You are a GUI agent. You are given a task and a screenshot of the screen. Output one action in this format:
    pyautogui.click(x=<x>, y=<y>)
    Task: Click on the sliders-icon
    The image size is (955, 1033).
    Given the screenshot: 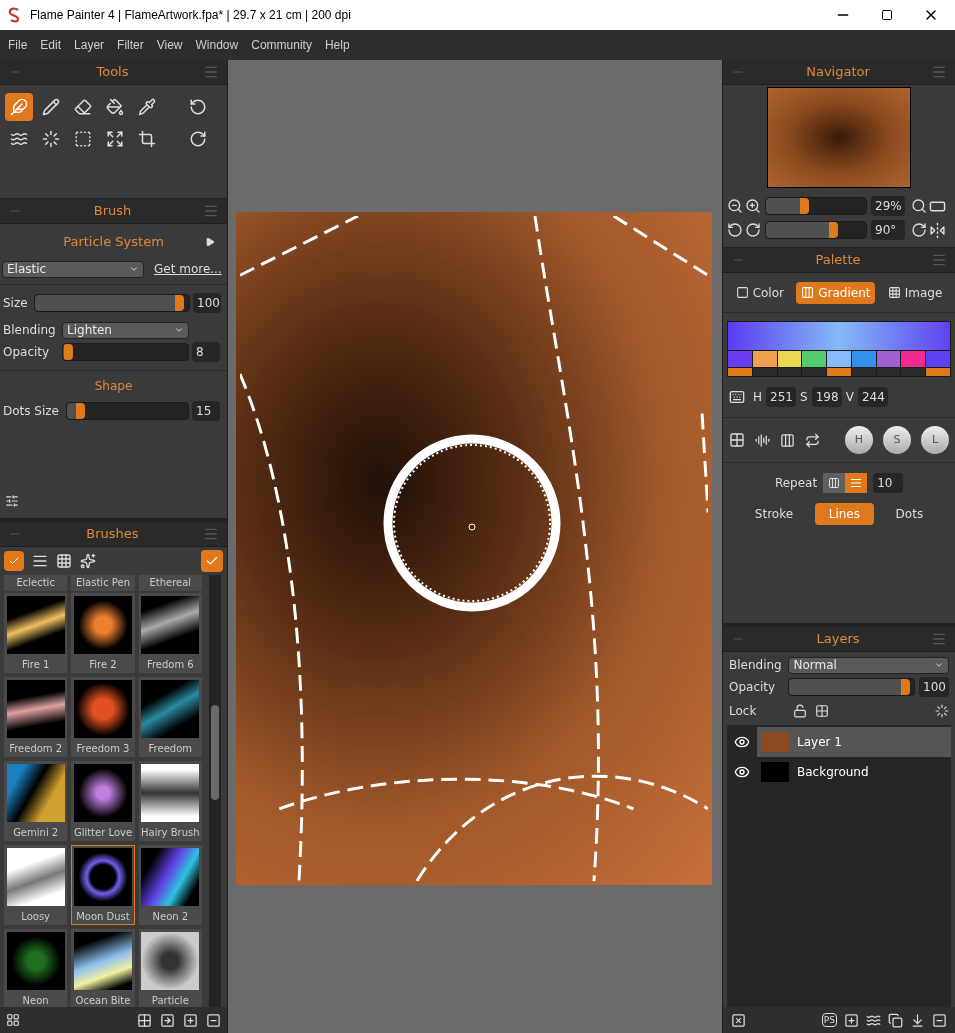 What is the action you would take?
    pyautogui.click(x=12, y=501)
    